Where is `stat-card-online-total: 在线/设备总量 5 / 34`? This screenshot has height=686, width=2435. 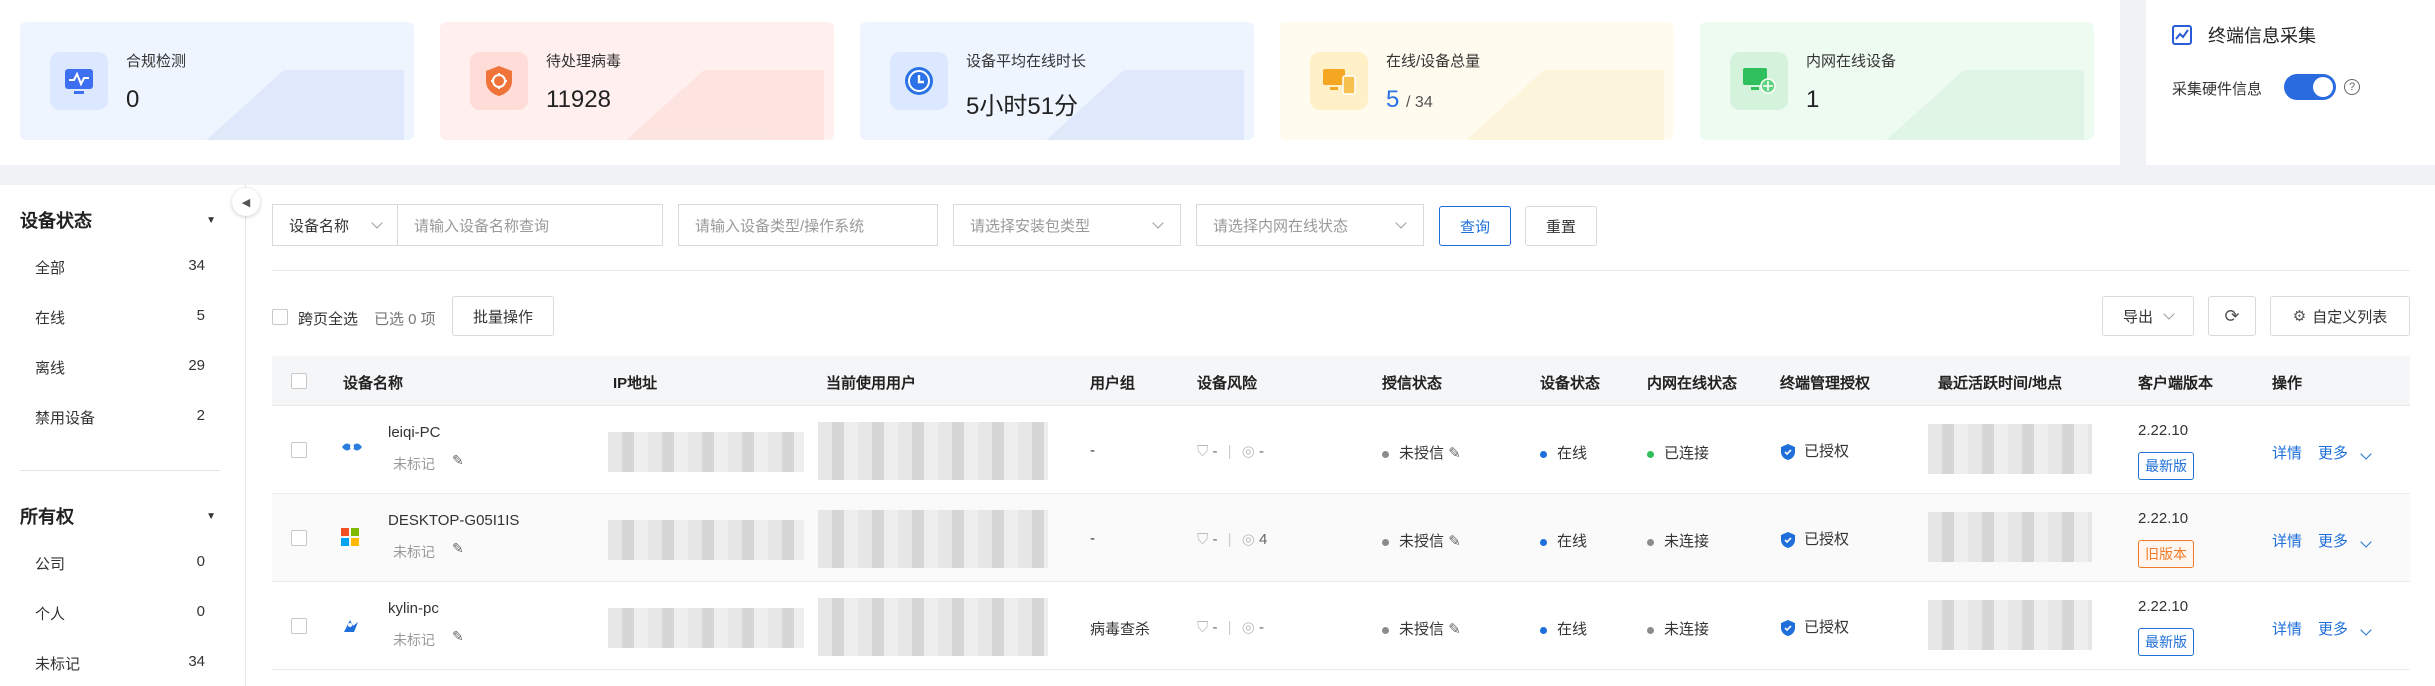 stat-card-online-total: 在线/设备总量 5 / 34 is located at coordinates (1477, 81).